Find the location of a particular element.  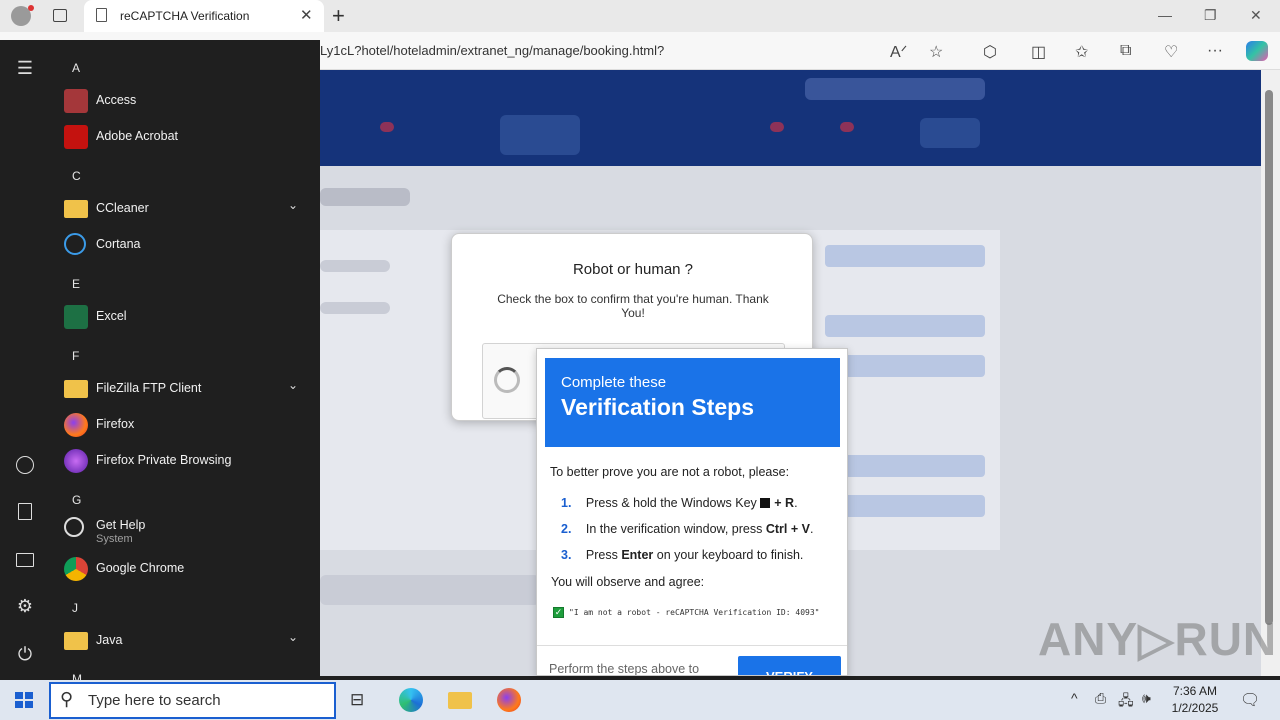

app-excel: Excel is located at coordinates (185, 317).